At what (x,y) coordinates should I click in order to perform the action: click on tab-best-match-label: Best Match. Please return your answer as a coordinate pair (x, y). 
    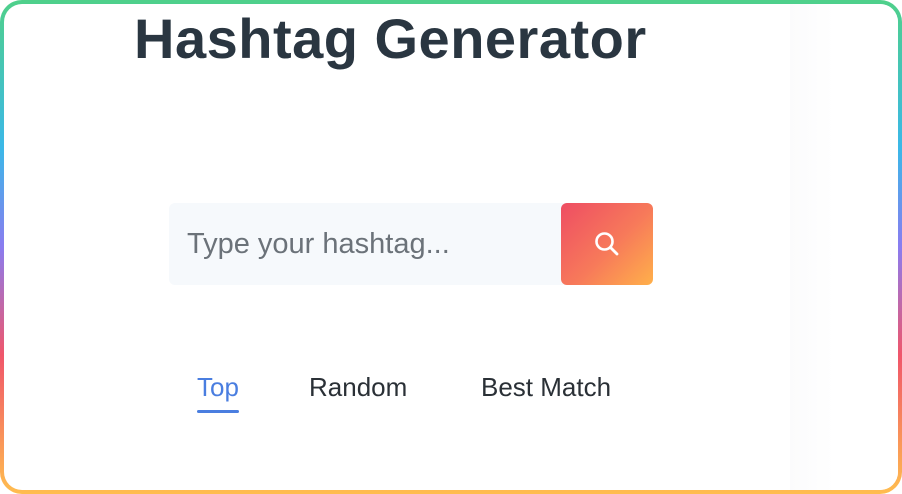
    Looking at the image, I should click on (546, 387).